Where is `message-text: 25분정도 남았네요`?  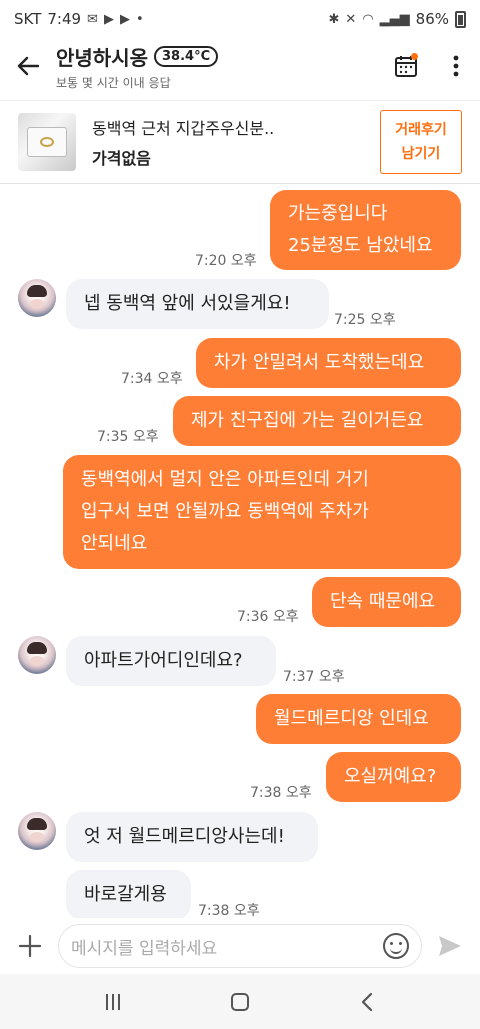
message-text: 25분정도 남았네요 is located at coordinates (360, 245).